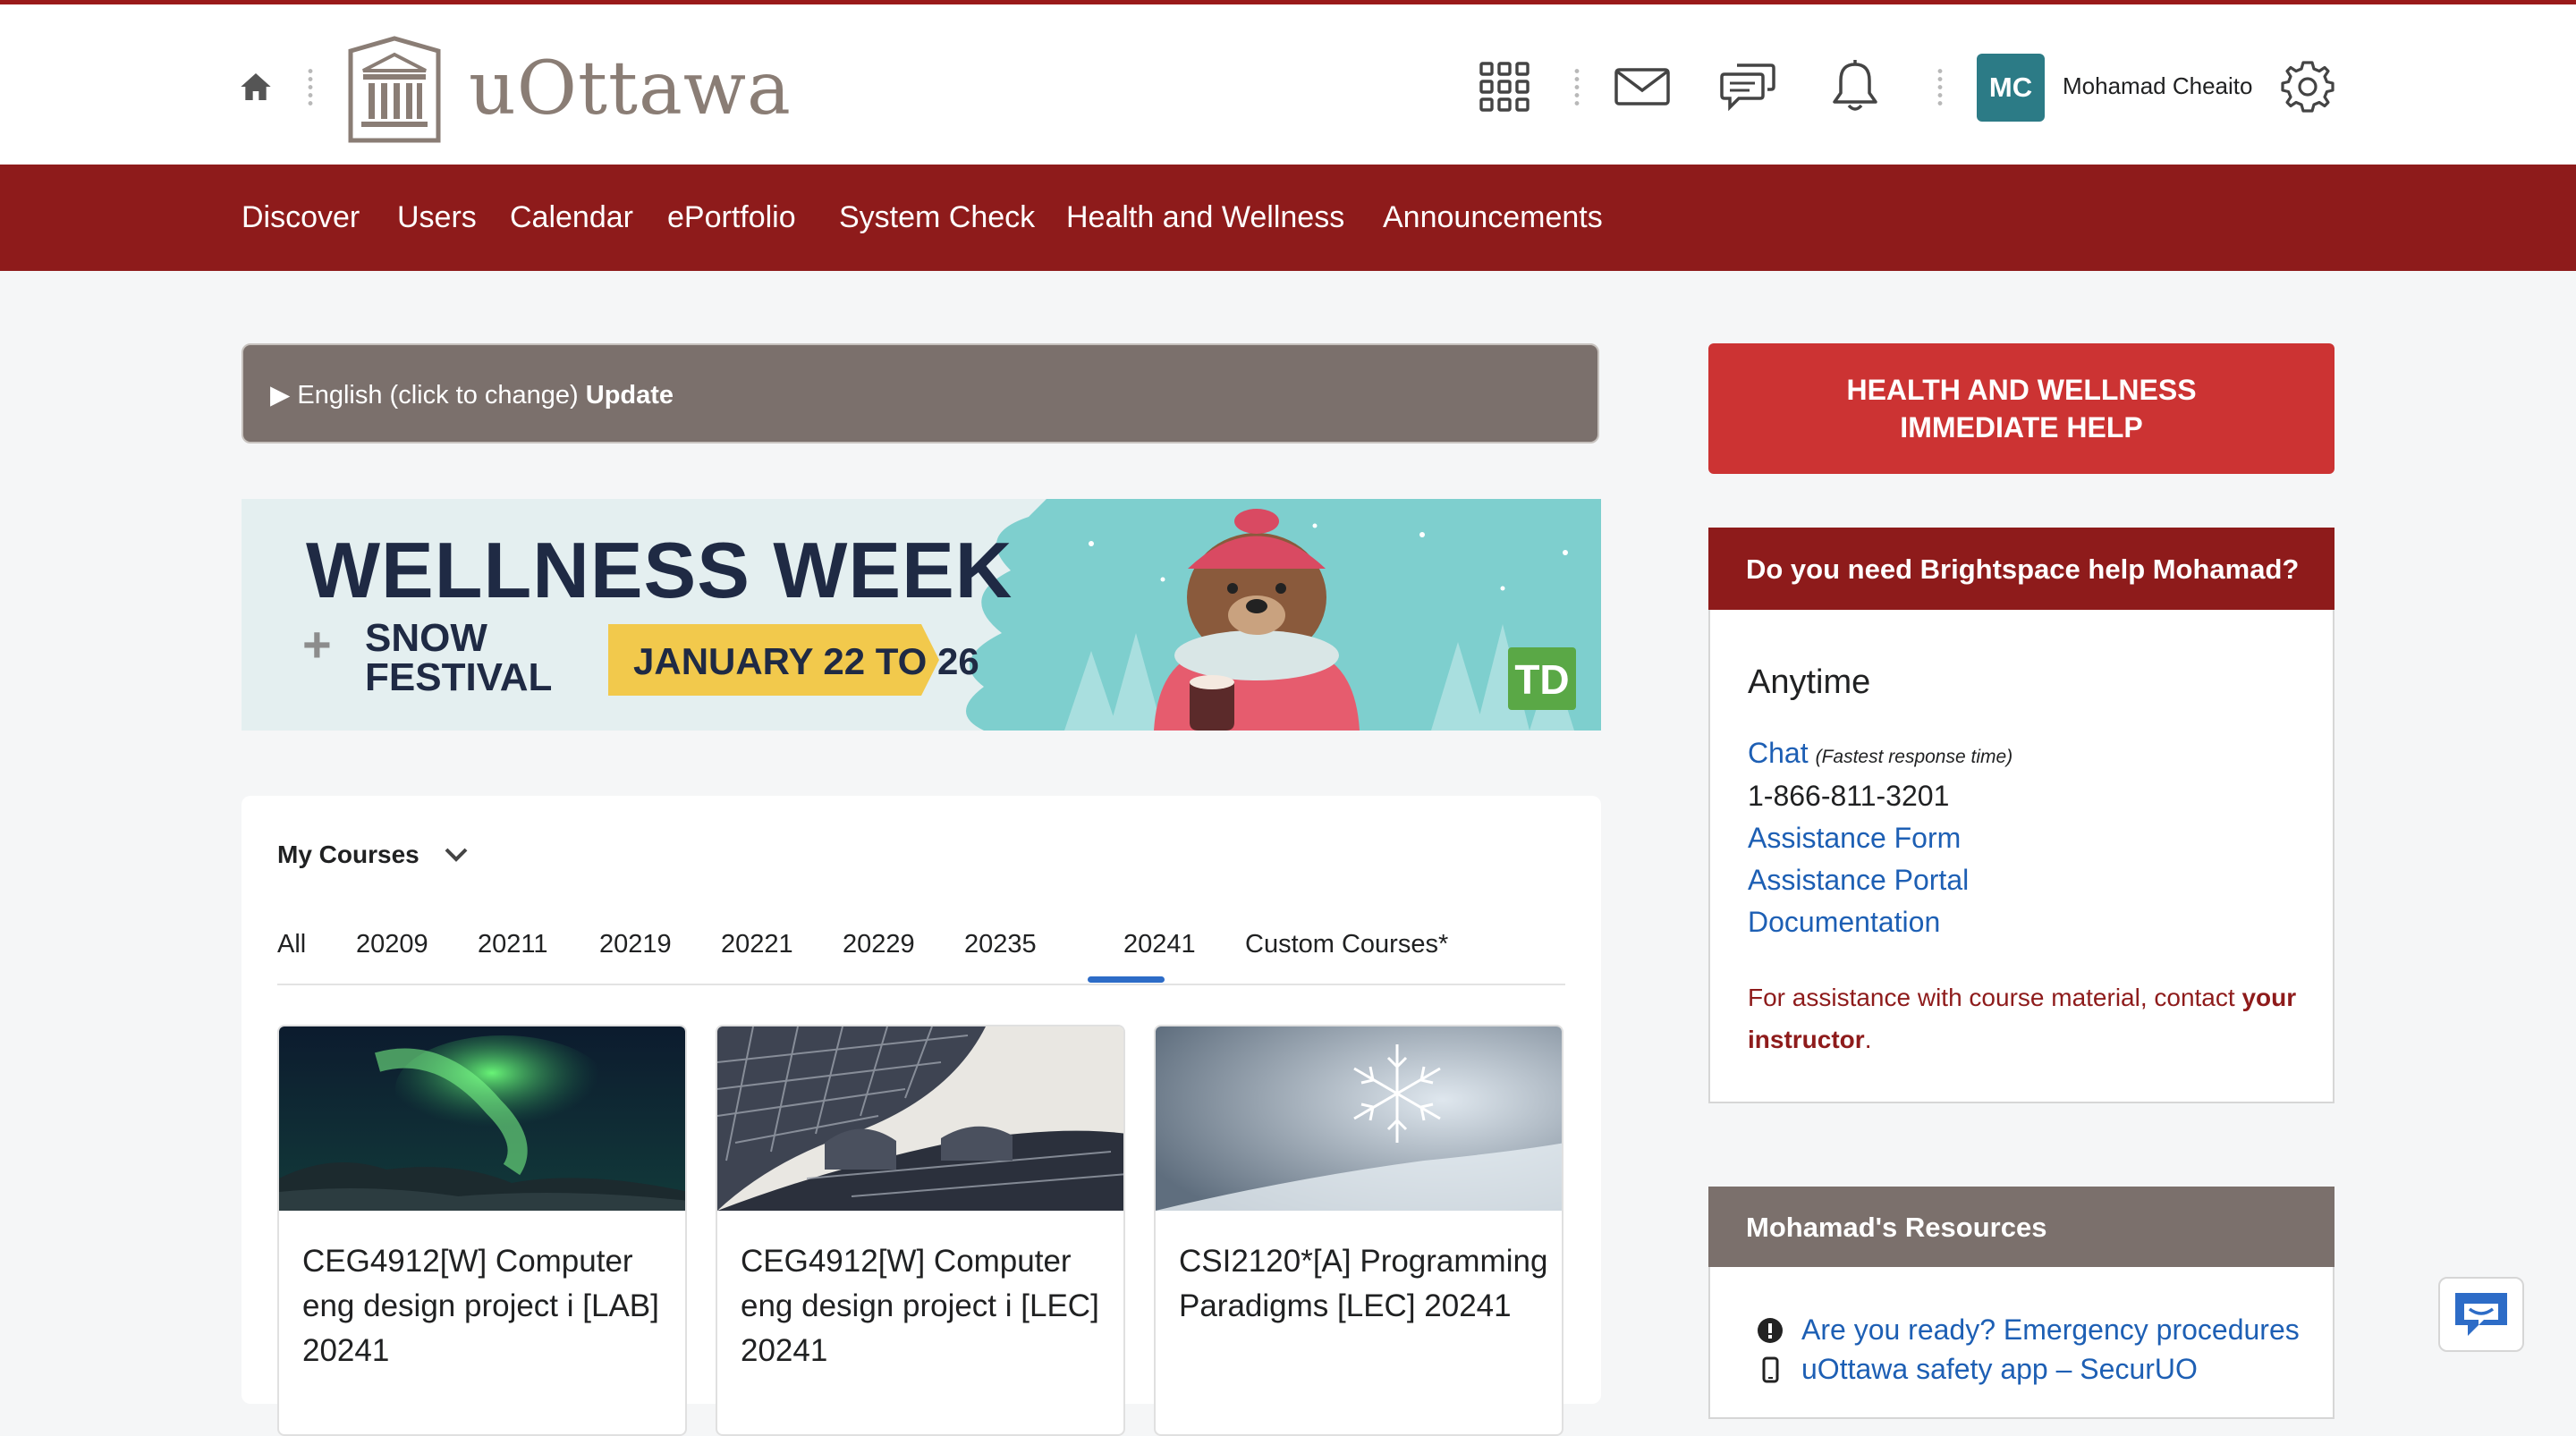  What do you see at coordinates (1858, 880) in the screenshot?
I see `assistance-portal-link: Assistance Portal` at bounding box center [1858, 880].